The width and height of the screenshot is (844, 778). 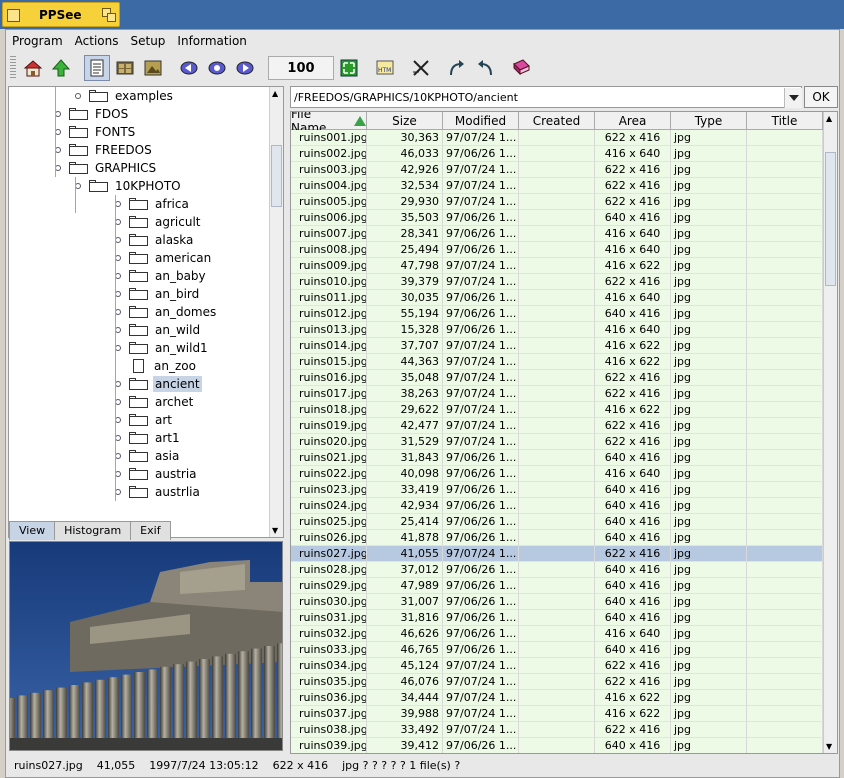 What do you see at coordinates (405, 121) in the screenshot?
I see `column-header: Size` at bounding box center [405, 121].